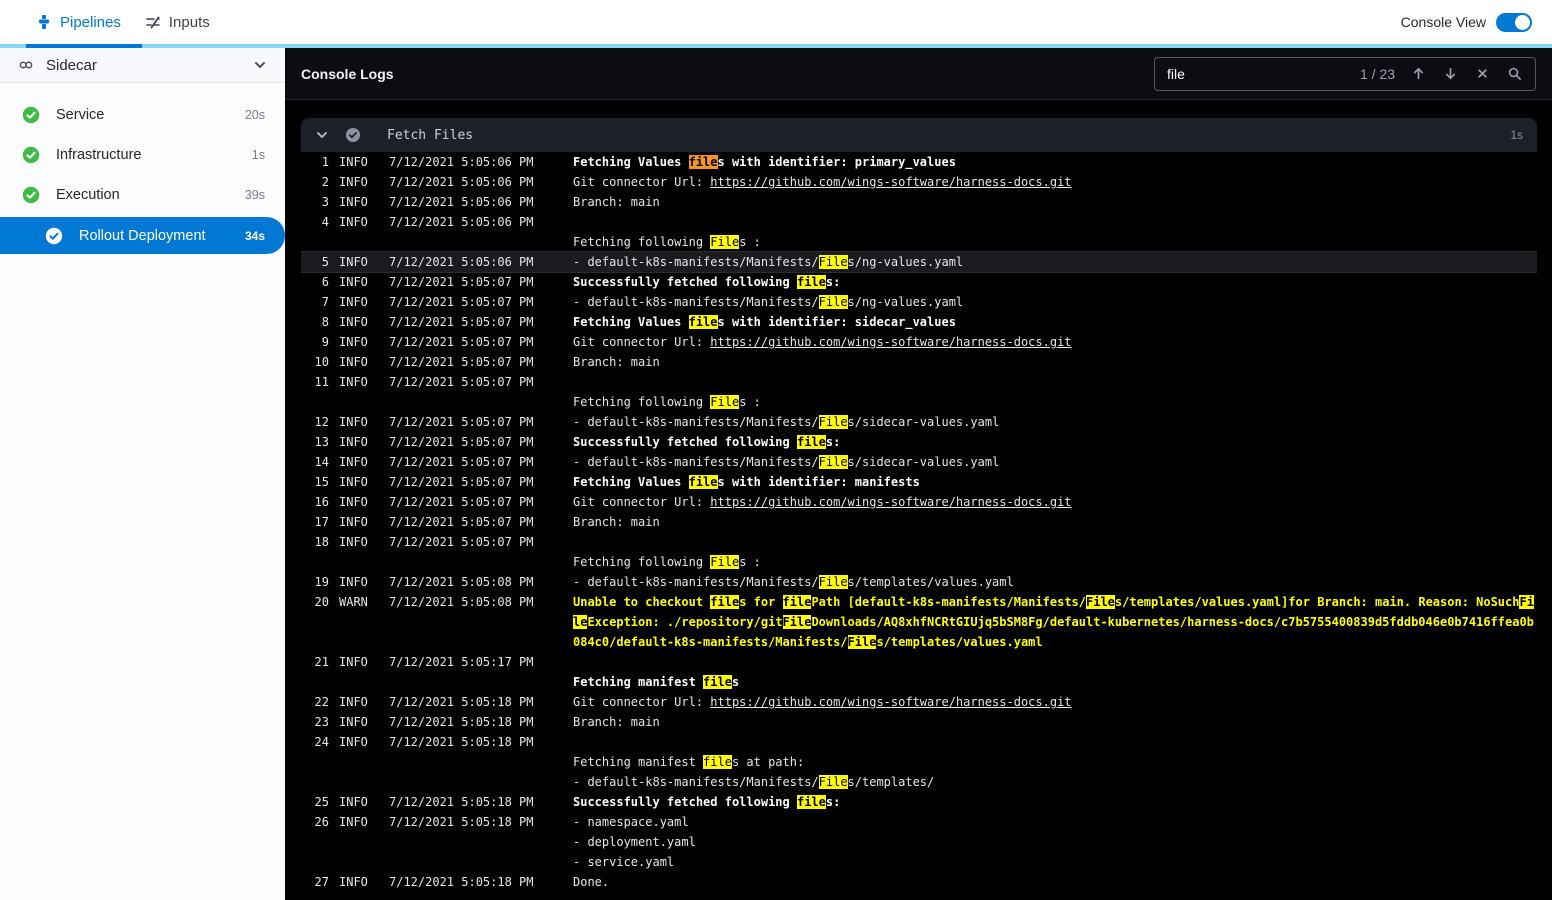 Image resolution: width=1552 pixels, height=900 pixels. Describe the element at coordinates (88, 195) in the screenshot. I see `step-label: Execution` at that location.